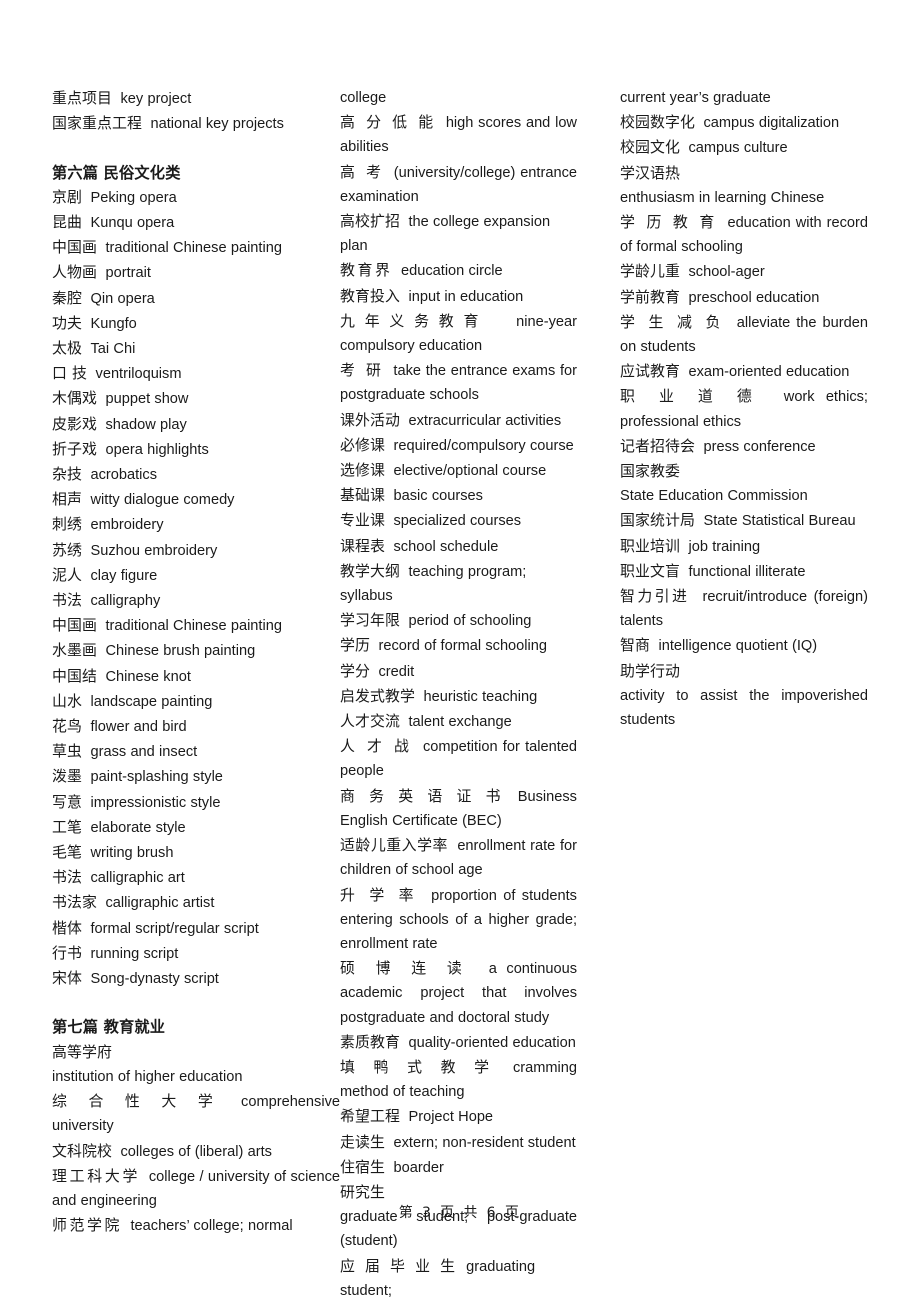  Describe the element at coordinates (155, 802) in the screenshot. I see `entry-definition-en: impressionistic style` at that location.